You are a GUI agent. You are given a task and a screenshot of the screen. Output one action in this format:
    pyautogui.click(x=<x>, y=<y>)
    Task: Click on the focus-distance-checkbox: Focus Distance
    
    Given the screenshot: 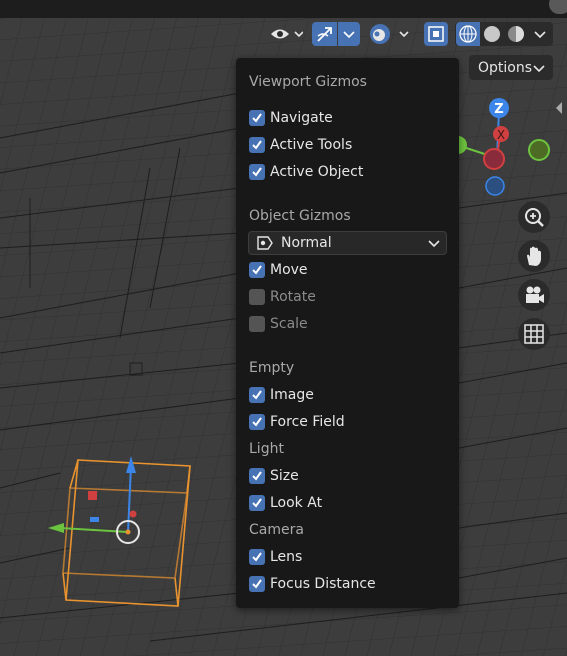 What is the action you would take?
    pyautogui.click(x=312, y=584)
    